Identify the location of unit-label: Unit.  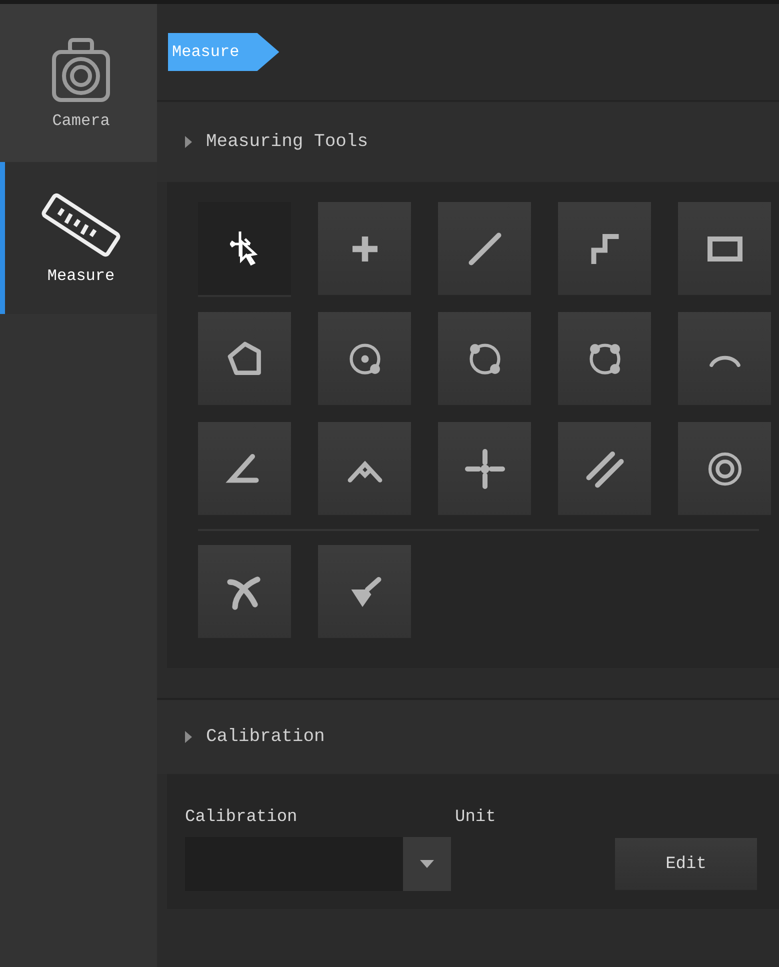
(475, 817).